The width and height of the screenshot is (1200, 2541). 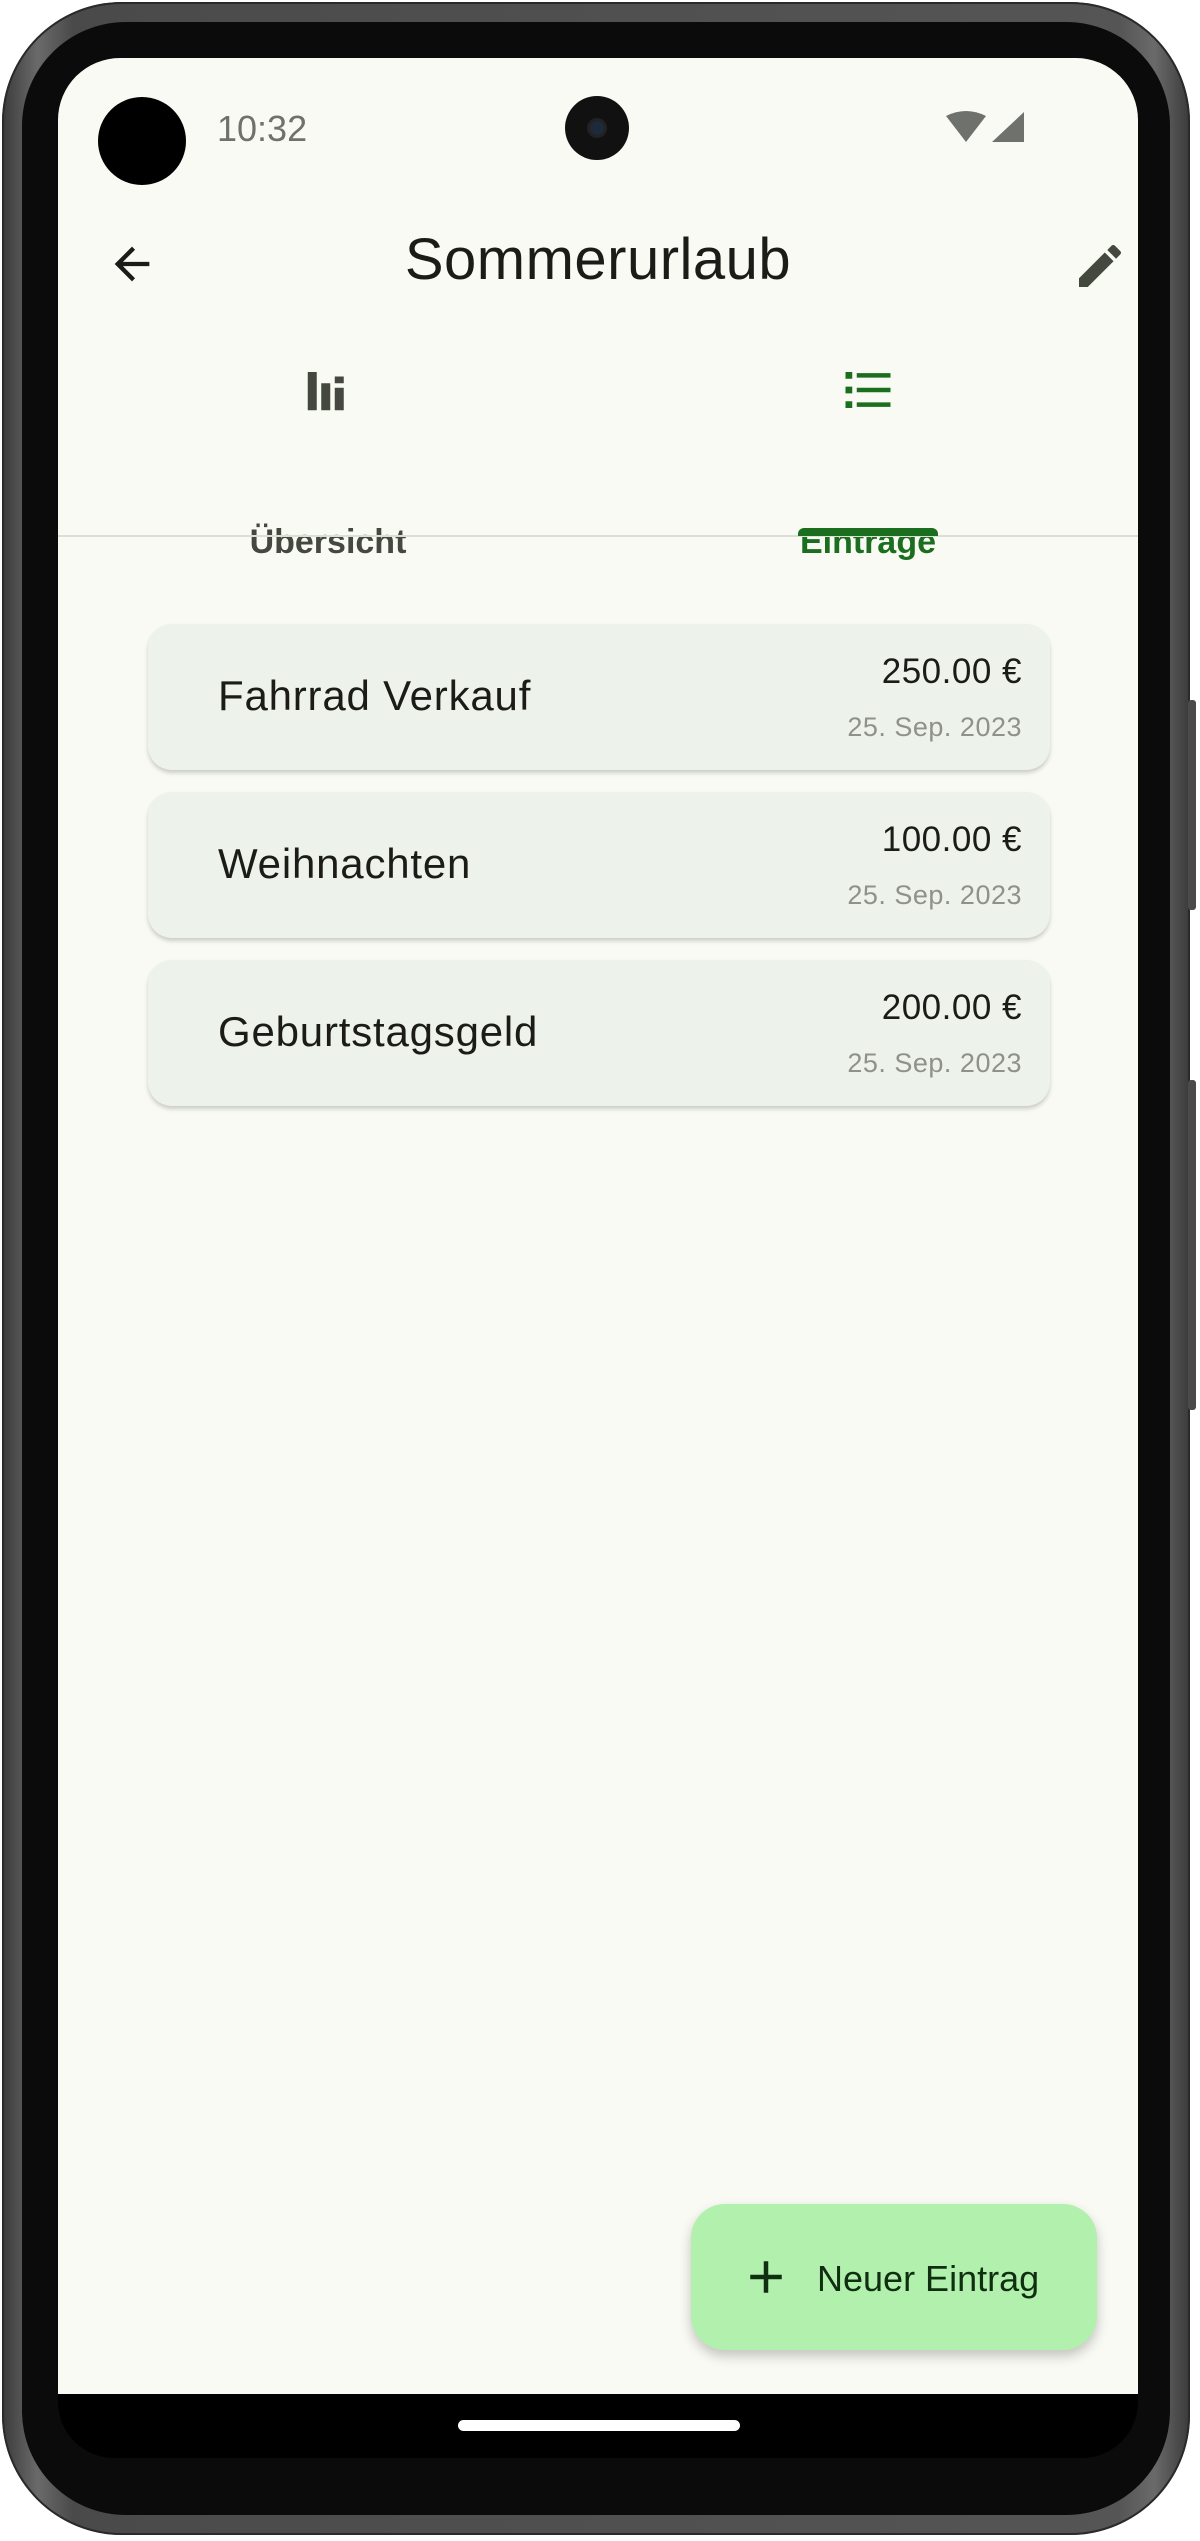 I want to click on plus-icon, so click(x=766, y=2277).